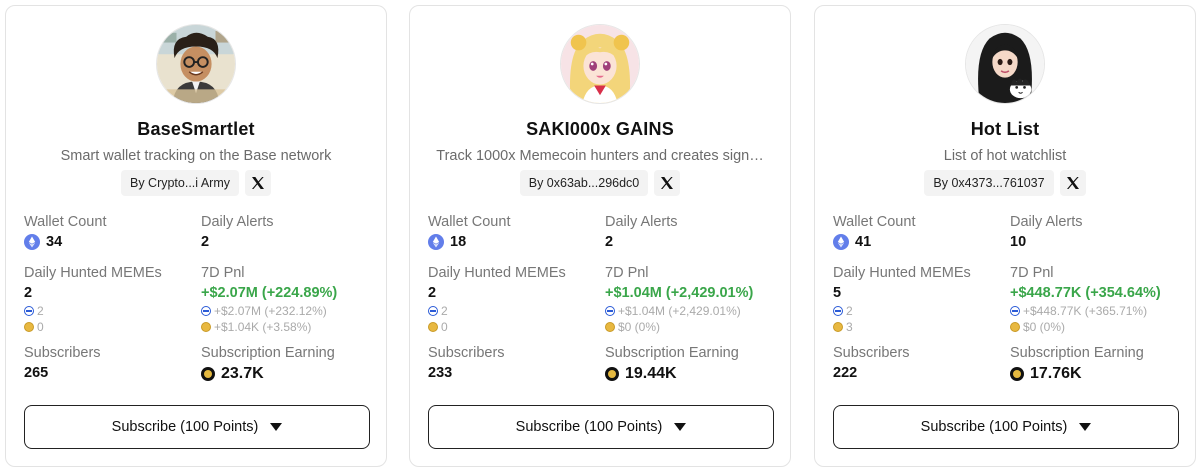  I want to click on wallet-count-stat: Wallet Count 18, so click(469, 232).